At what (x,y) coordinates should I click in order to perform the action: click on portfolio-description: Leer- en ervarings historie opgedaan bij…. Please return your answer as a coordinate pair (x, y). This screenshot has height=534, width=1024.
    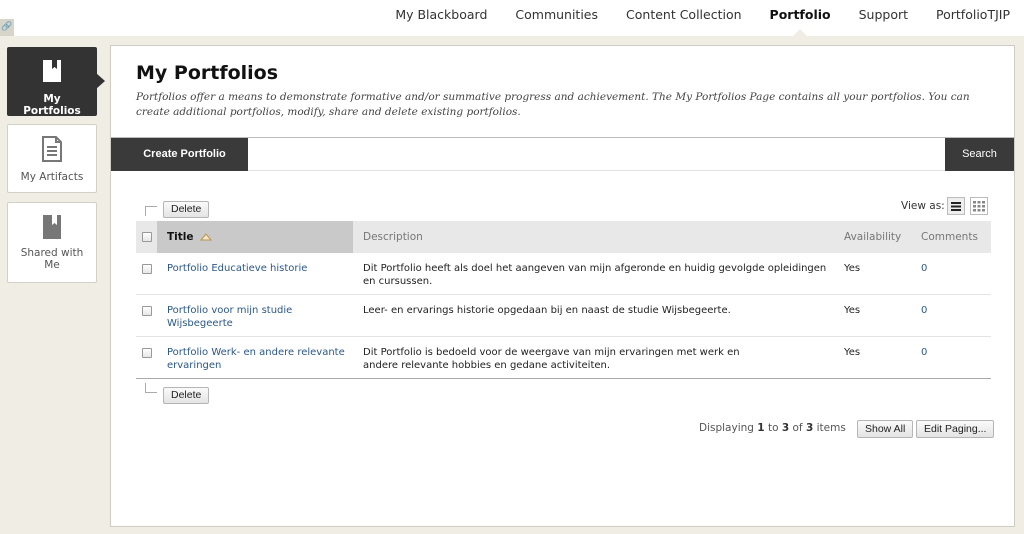
    Looking at the image, I should click on (547, 310).